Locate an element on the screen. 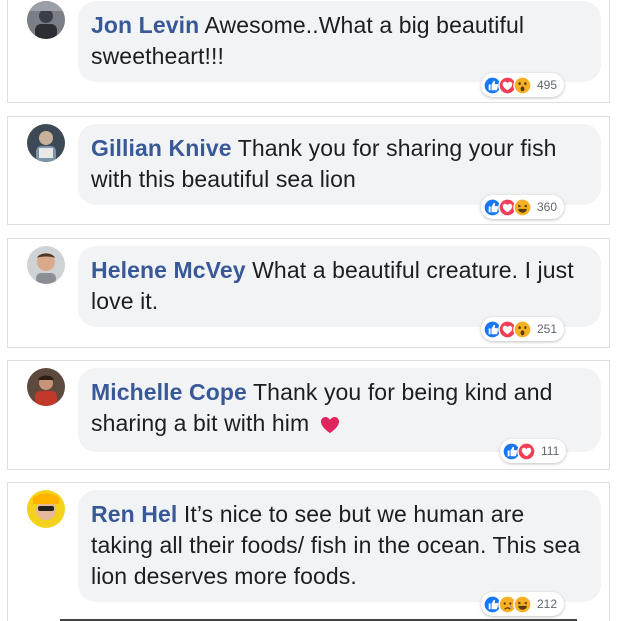  comment-author: Ren Hel is located at coordinates (134, 514).